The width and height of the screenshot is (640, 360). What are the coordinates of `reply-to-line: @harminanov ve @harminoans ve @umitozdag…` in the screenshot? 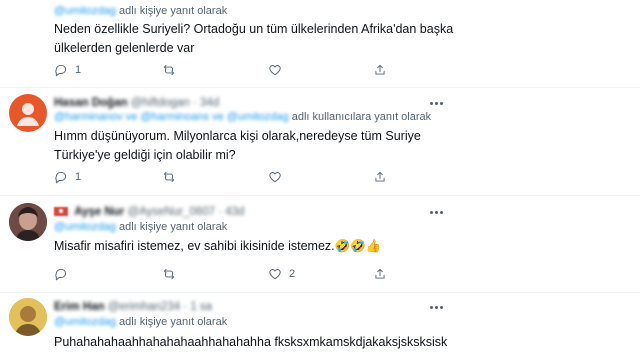 It's located at (242, 117).